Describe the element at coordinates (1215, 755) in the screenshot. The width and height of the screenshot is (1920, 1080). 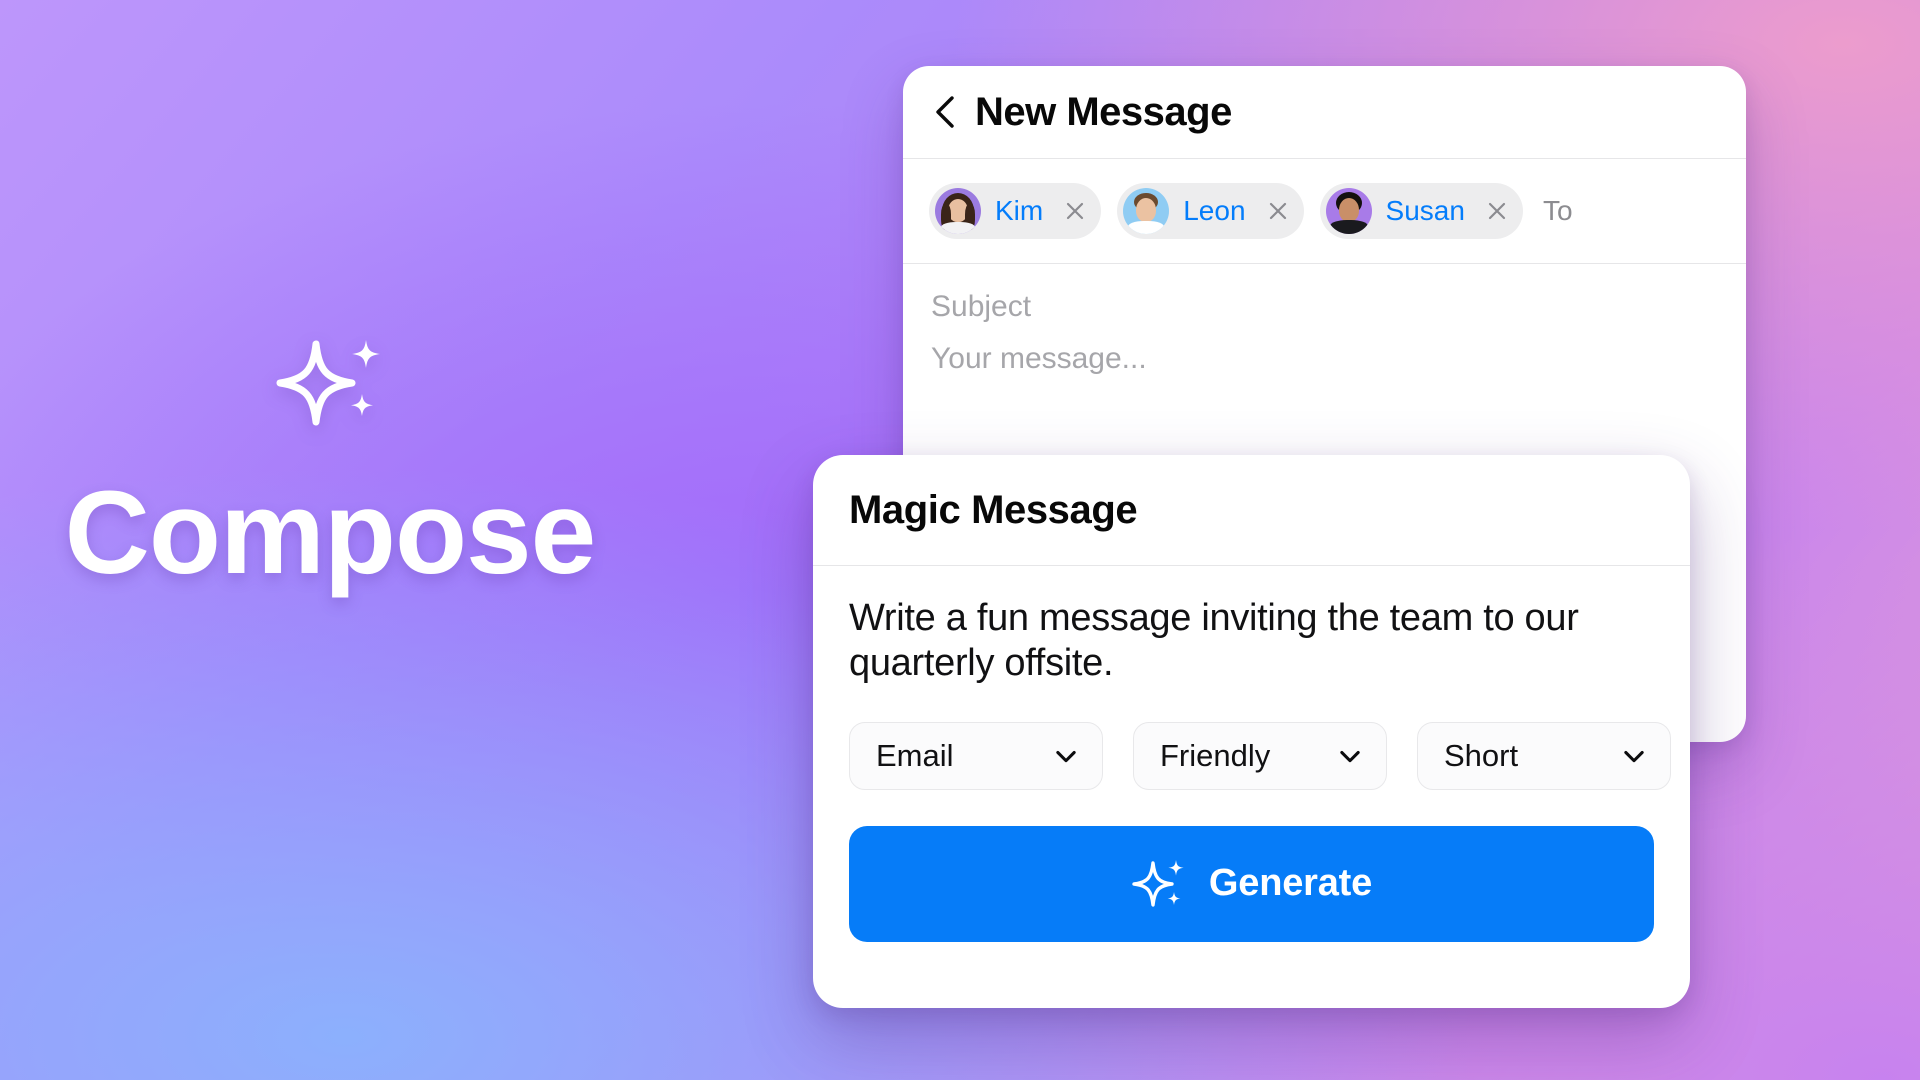
I see `tone-select-value: Friendly` at that location.